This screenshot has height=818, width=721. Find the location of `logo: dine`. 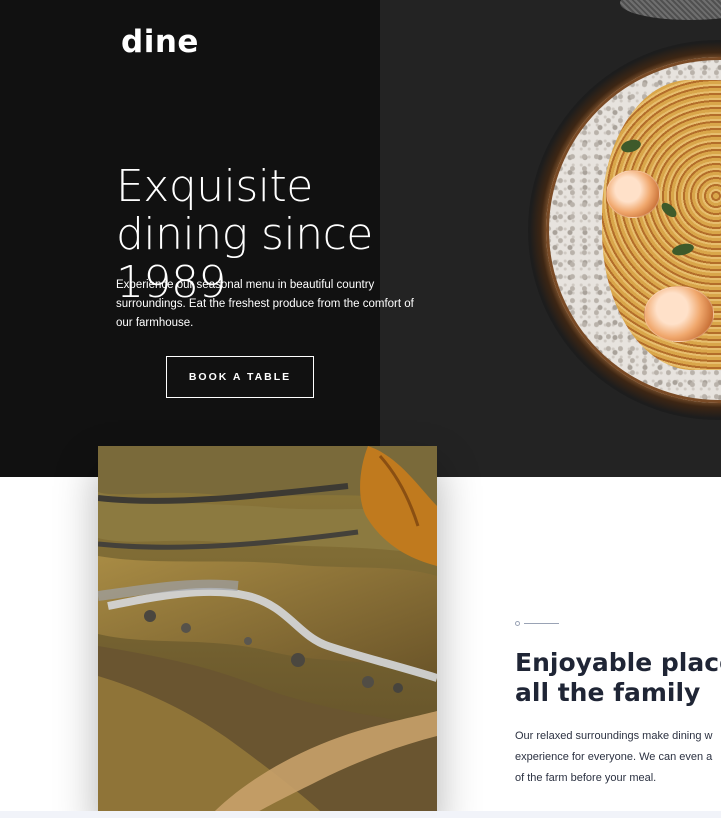

logo: dine is located at coordinates (160, 42).